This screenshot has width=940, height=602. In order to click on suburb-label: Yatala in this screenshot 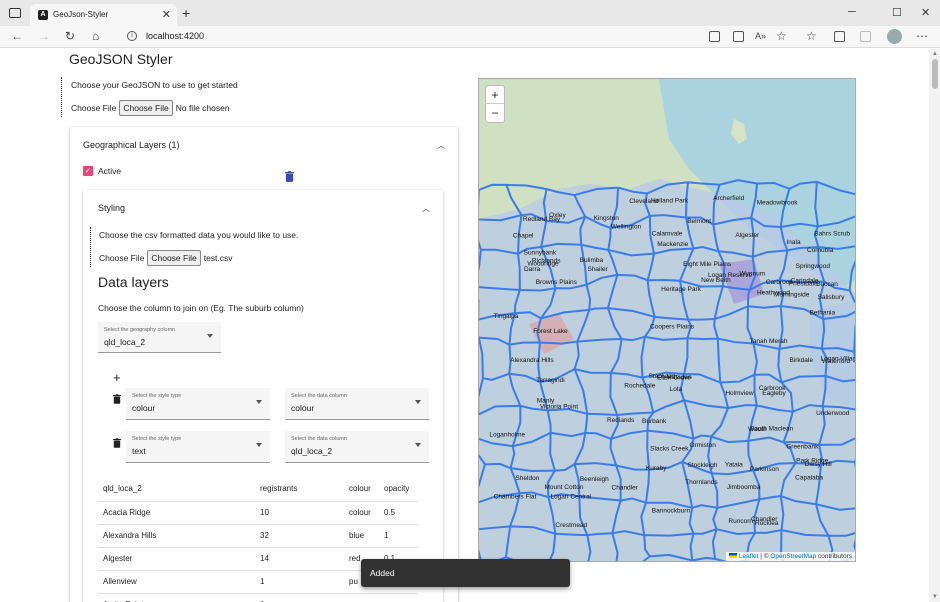, I will do `click(734, 465)`.